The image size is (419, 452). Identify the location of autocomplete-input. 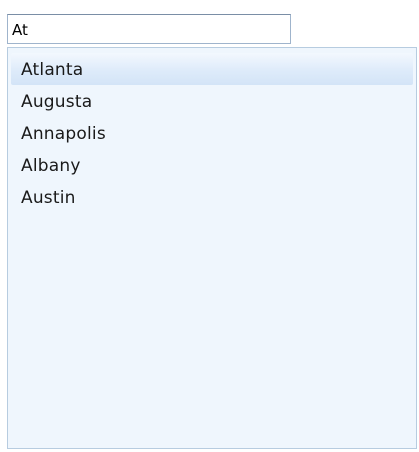
(149, 29).